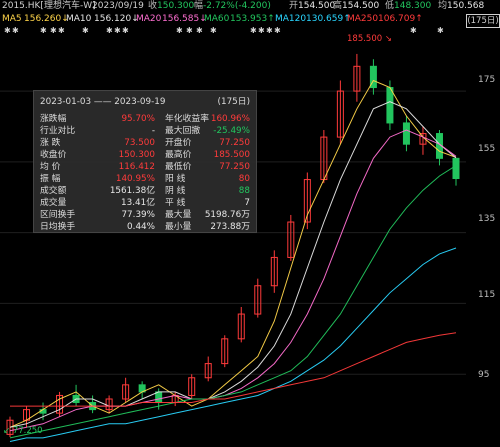 This screenshot has width=500, height=447. Describe the element at coordinates (138, 215) in the screenshot. I see `stats-value: 77.39%` at that location.